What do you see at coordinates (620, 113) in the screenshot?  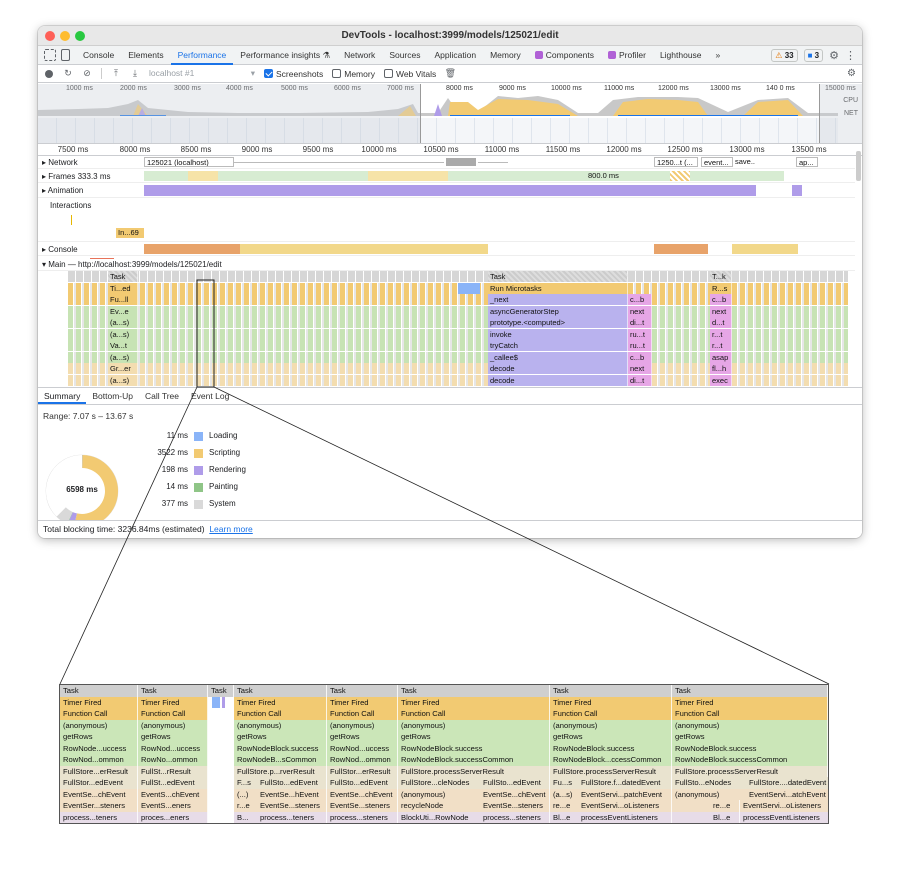 I see `overview-selection-window` at bounding box center [620, 113].